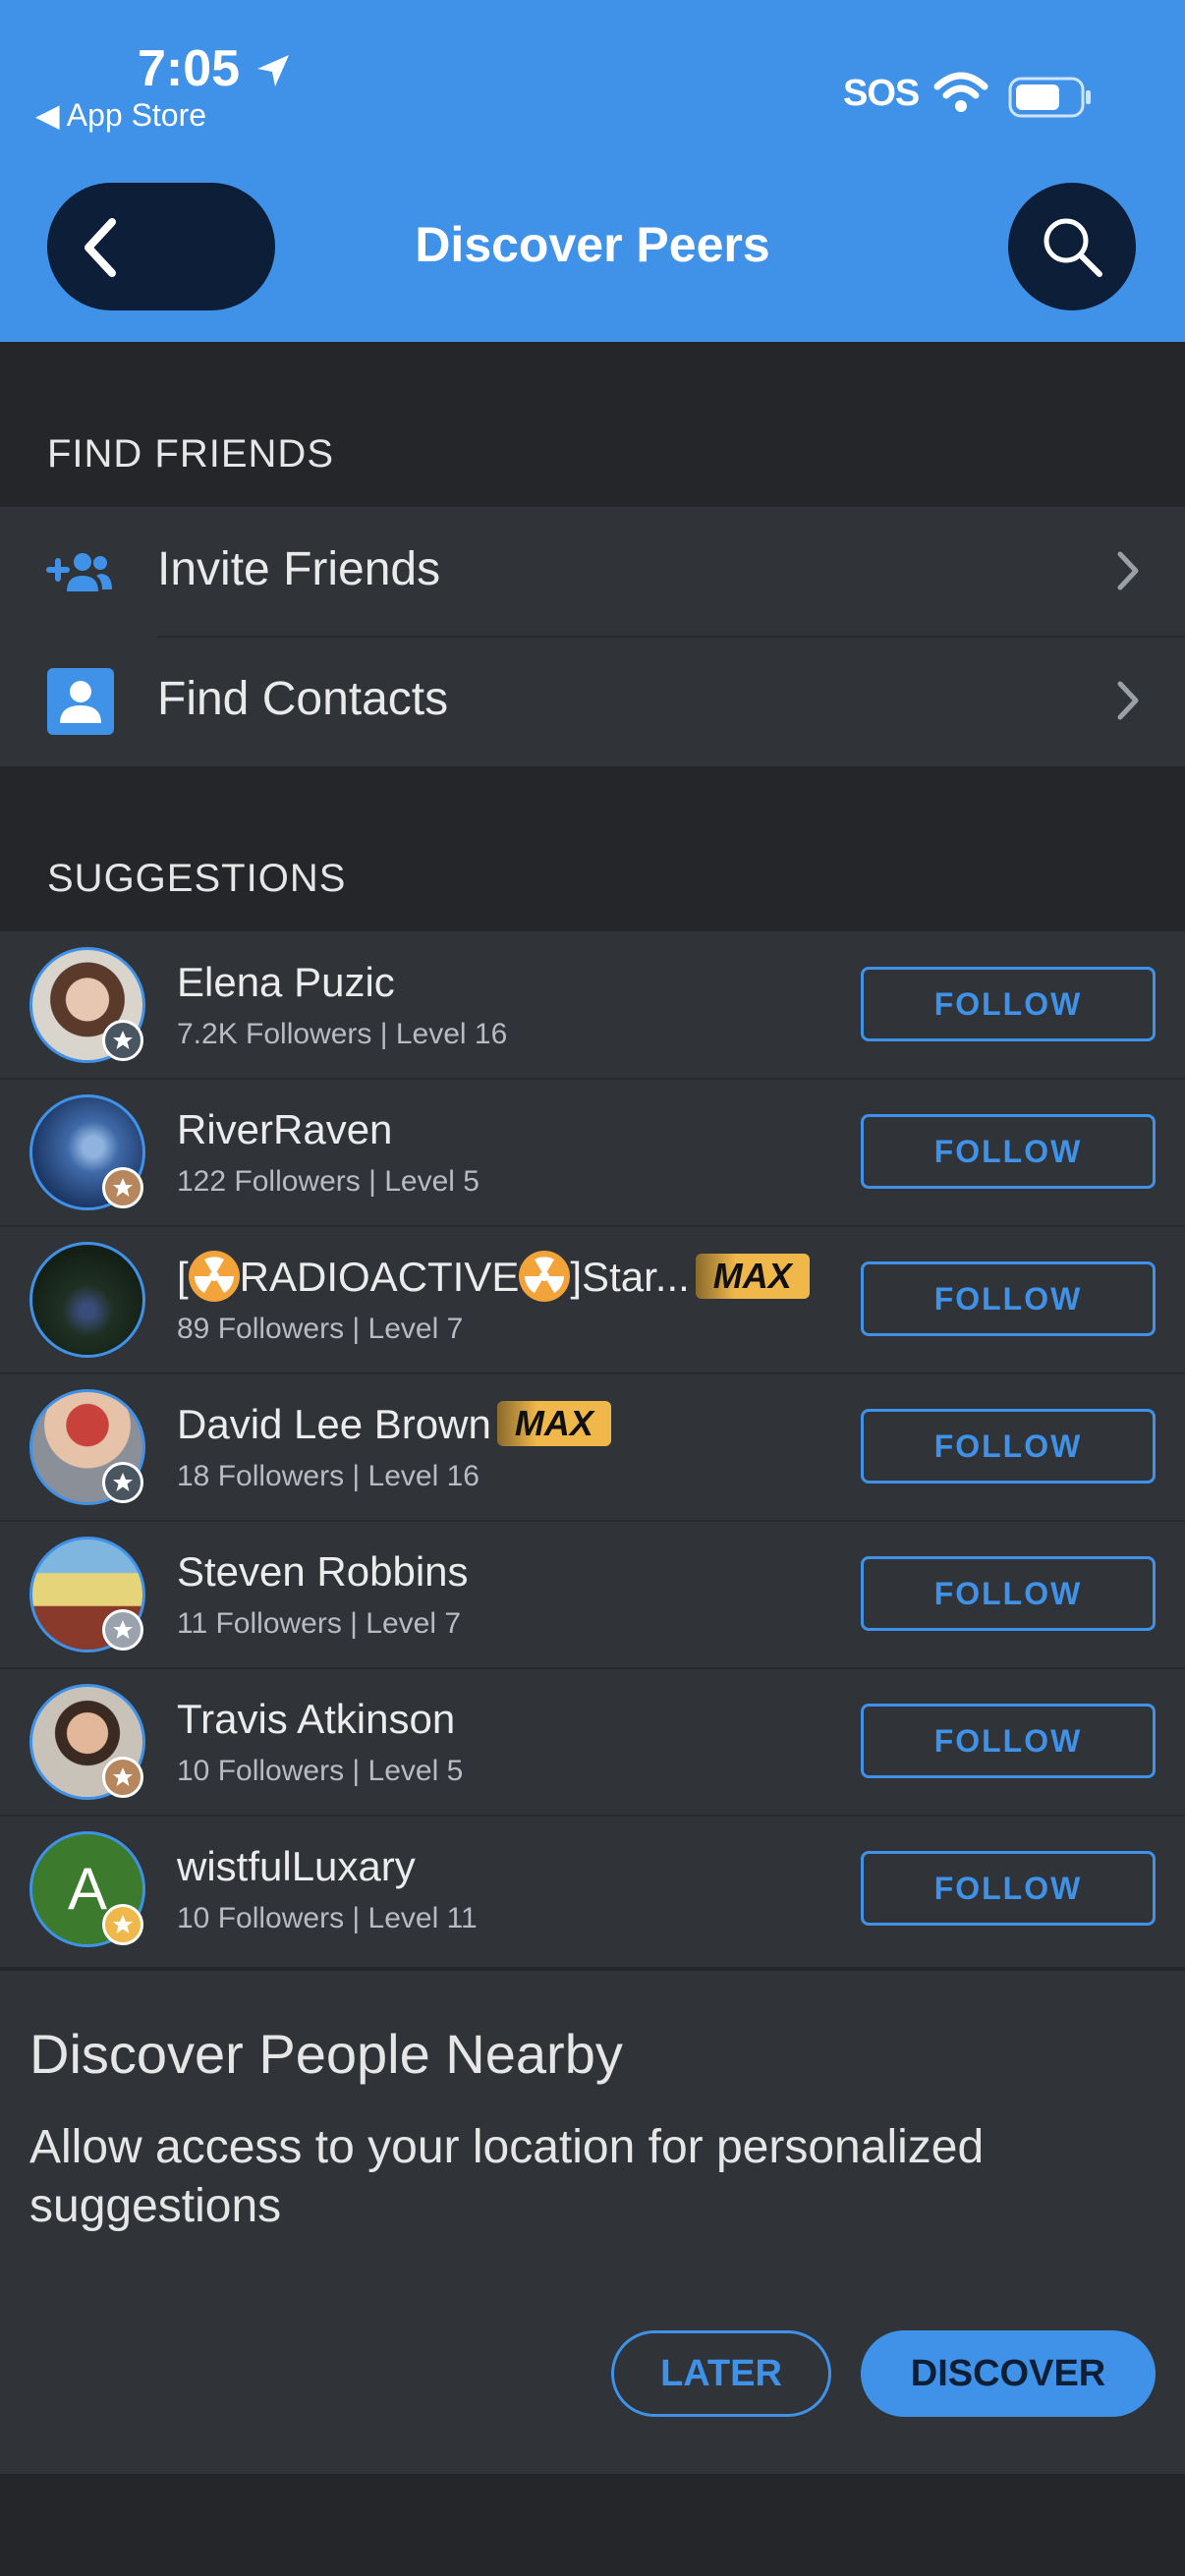 This screenshot has height=2576, width=1185. I want to click on user-name: wistfulLuxary, so click(296, 1866).